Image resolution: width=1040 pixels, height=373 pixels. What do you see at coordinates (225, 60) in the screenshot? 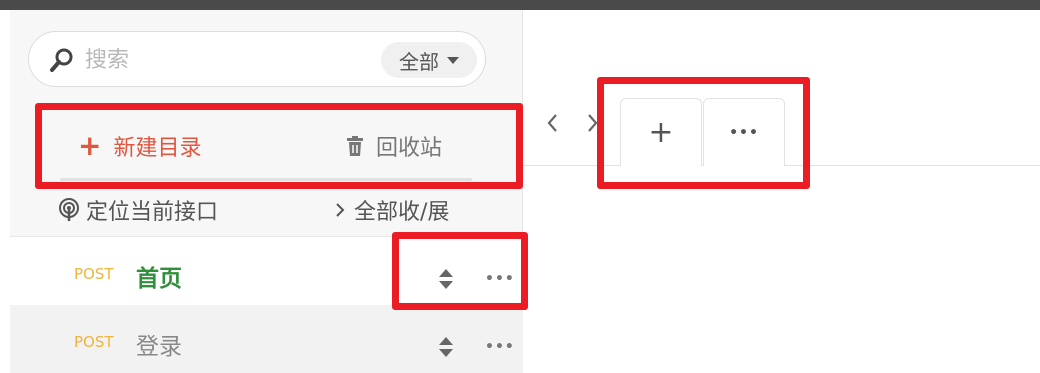
I see `search-input` at bounding box center [225, 60].